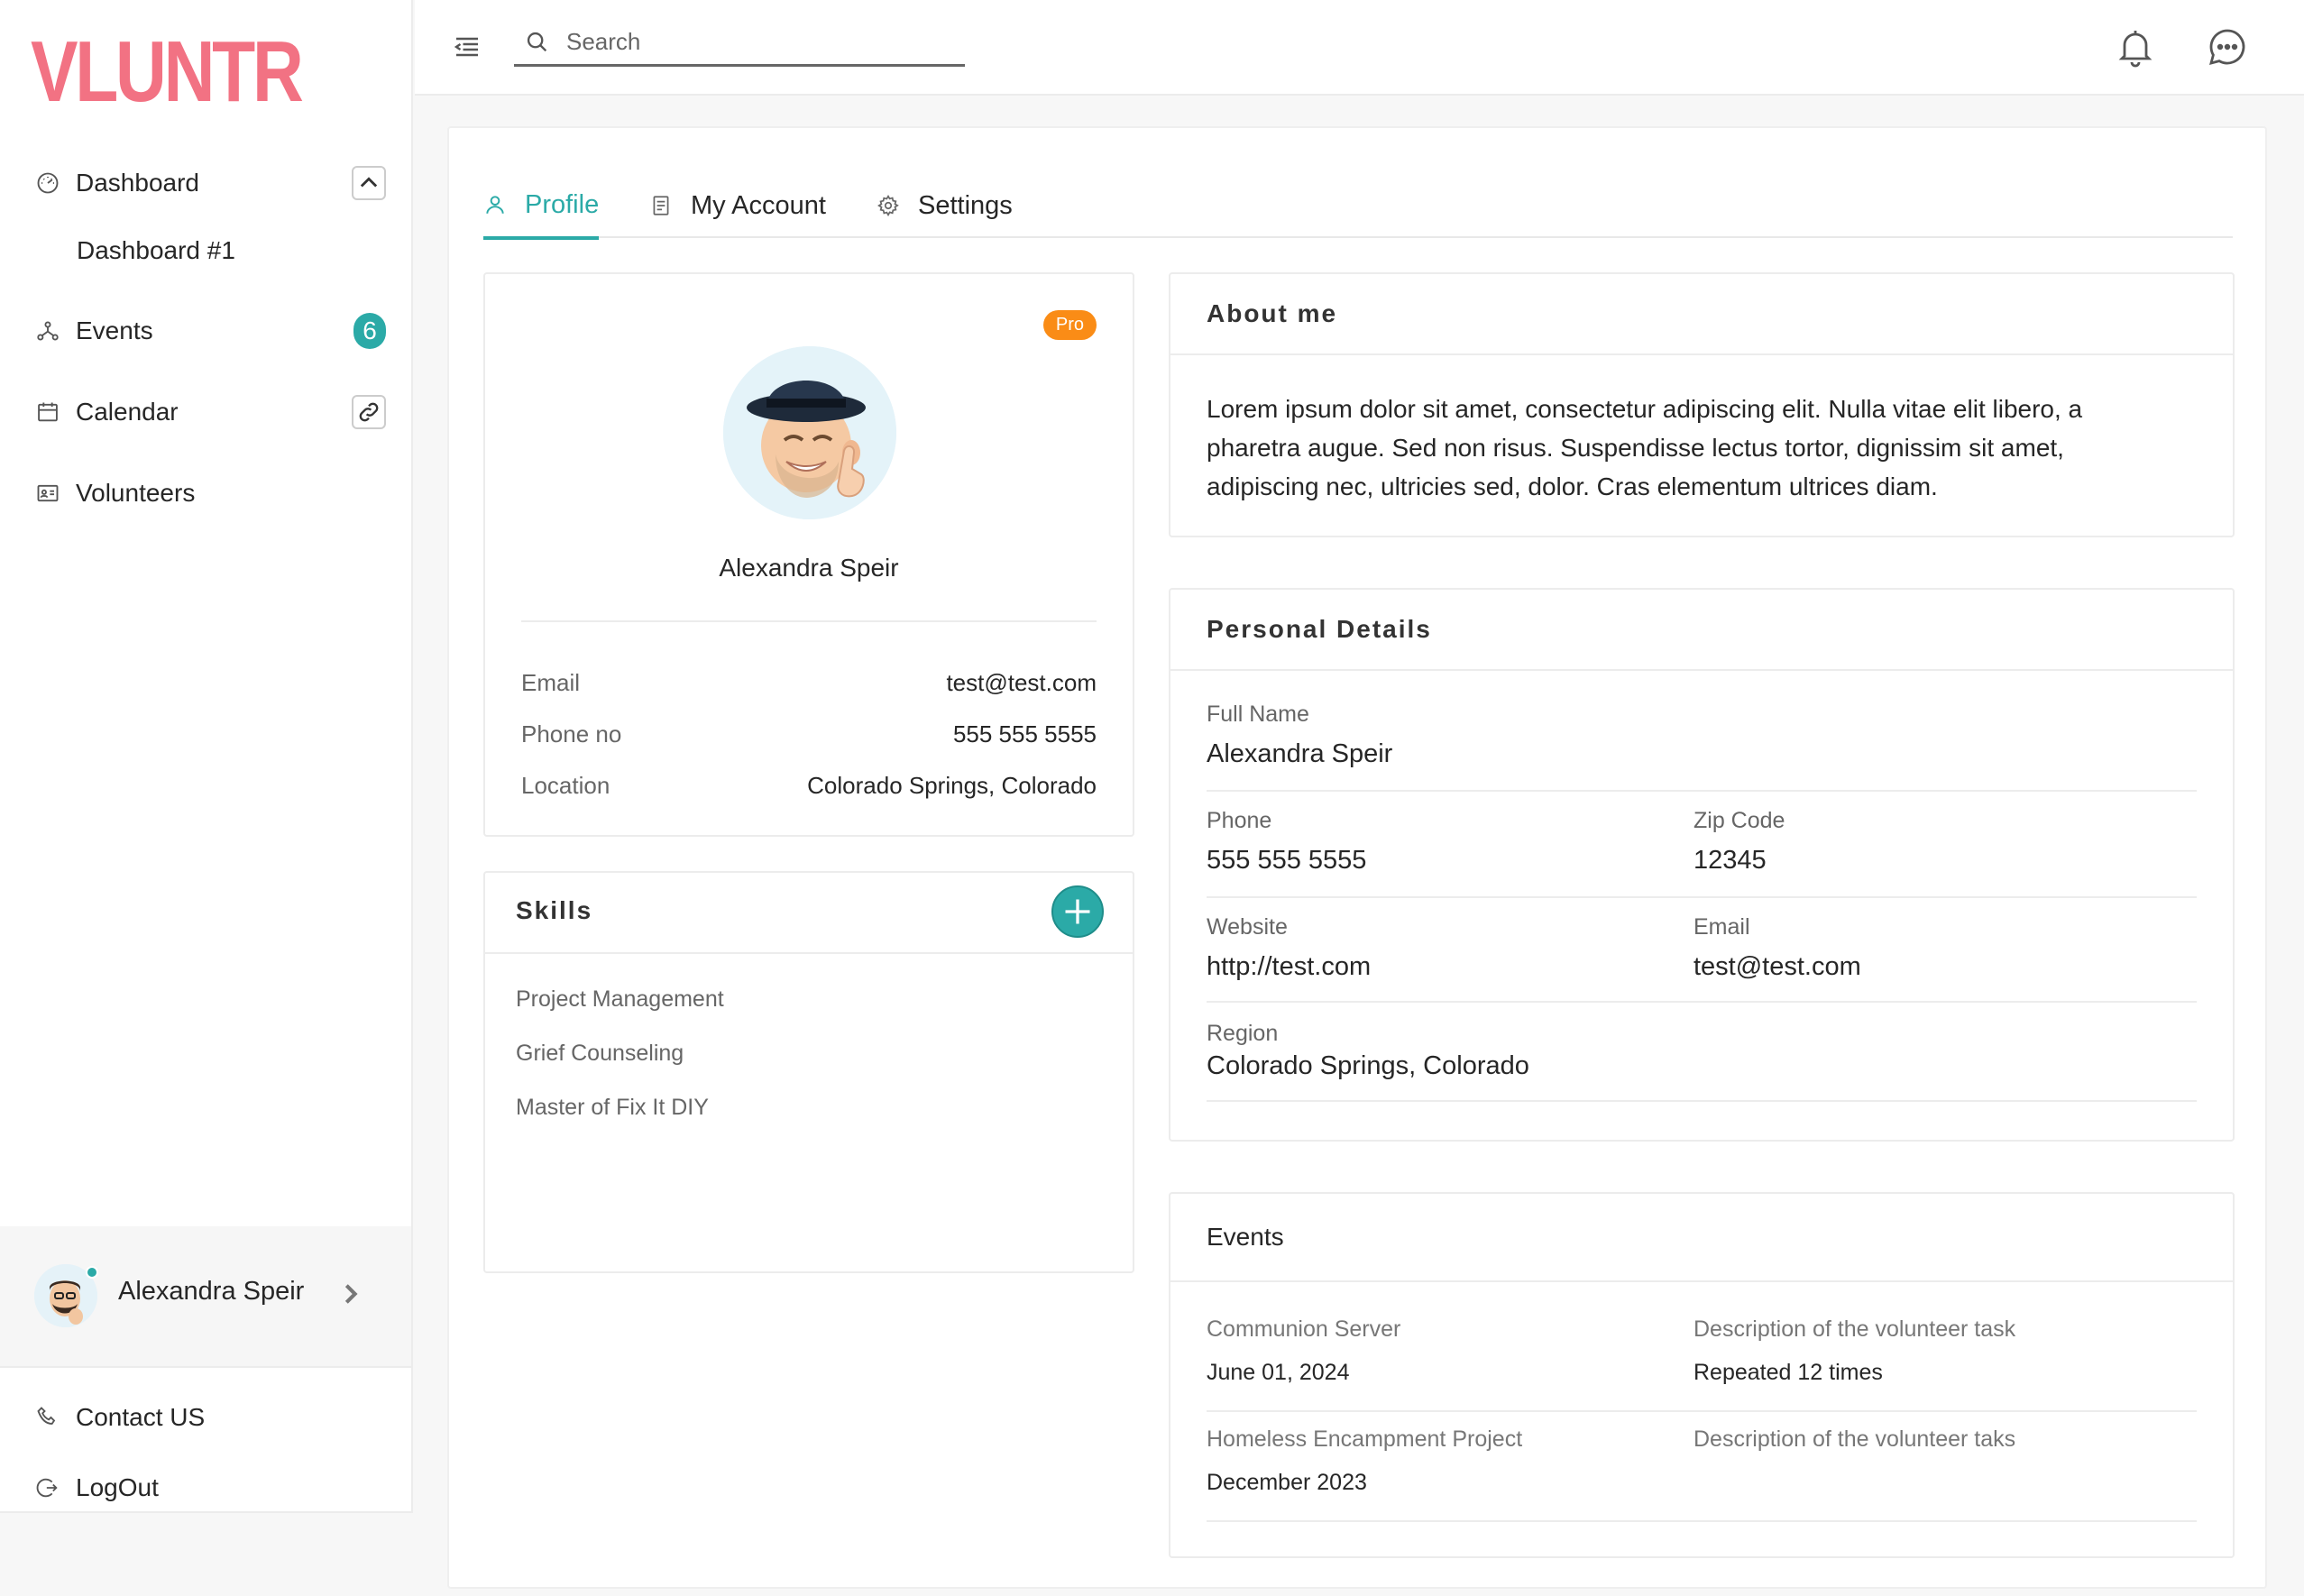 This screenshot has width=2304, height=1596. Describe the element at coordinates (209, 183) in the screenshot. I see `sidebar-item-dashboard: Dashboard` at that location.